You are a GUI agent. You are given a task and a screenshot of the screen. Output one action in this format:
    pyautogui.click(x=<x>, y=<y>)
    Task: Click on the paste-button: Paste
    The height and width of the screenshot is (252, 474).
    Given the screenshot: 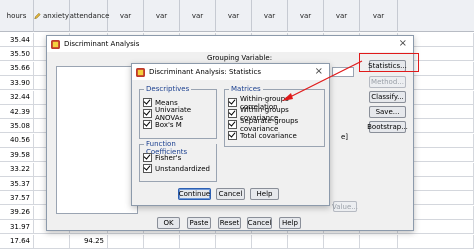 What is the action you would take?
    pyautogui.click(x=199, y=223)
    